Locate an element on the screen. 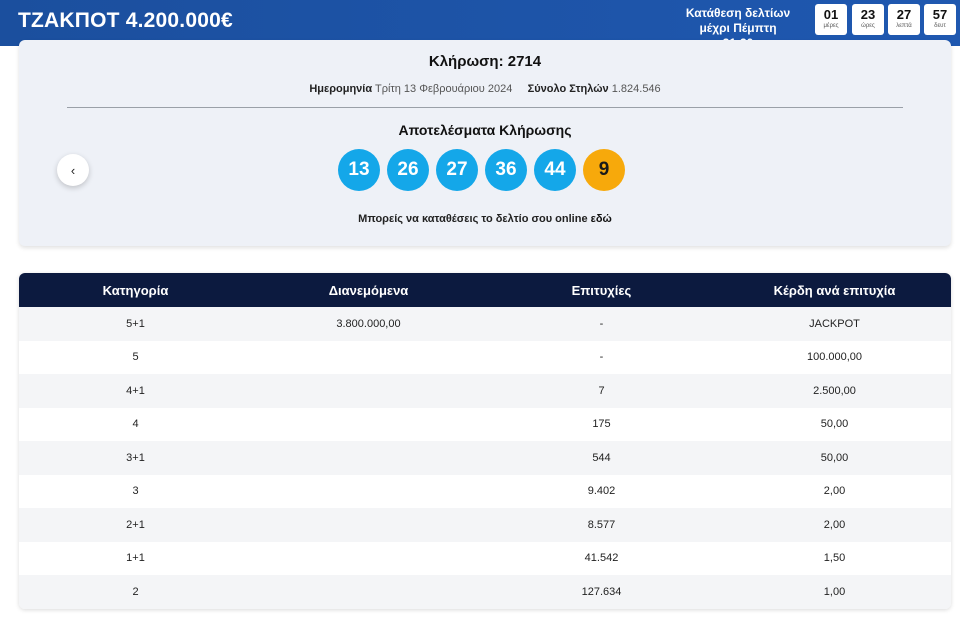  header-distributed: Διανεμόμενα is located at coordinates (368, 290).